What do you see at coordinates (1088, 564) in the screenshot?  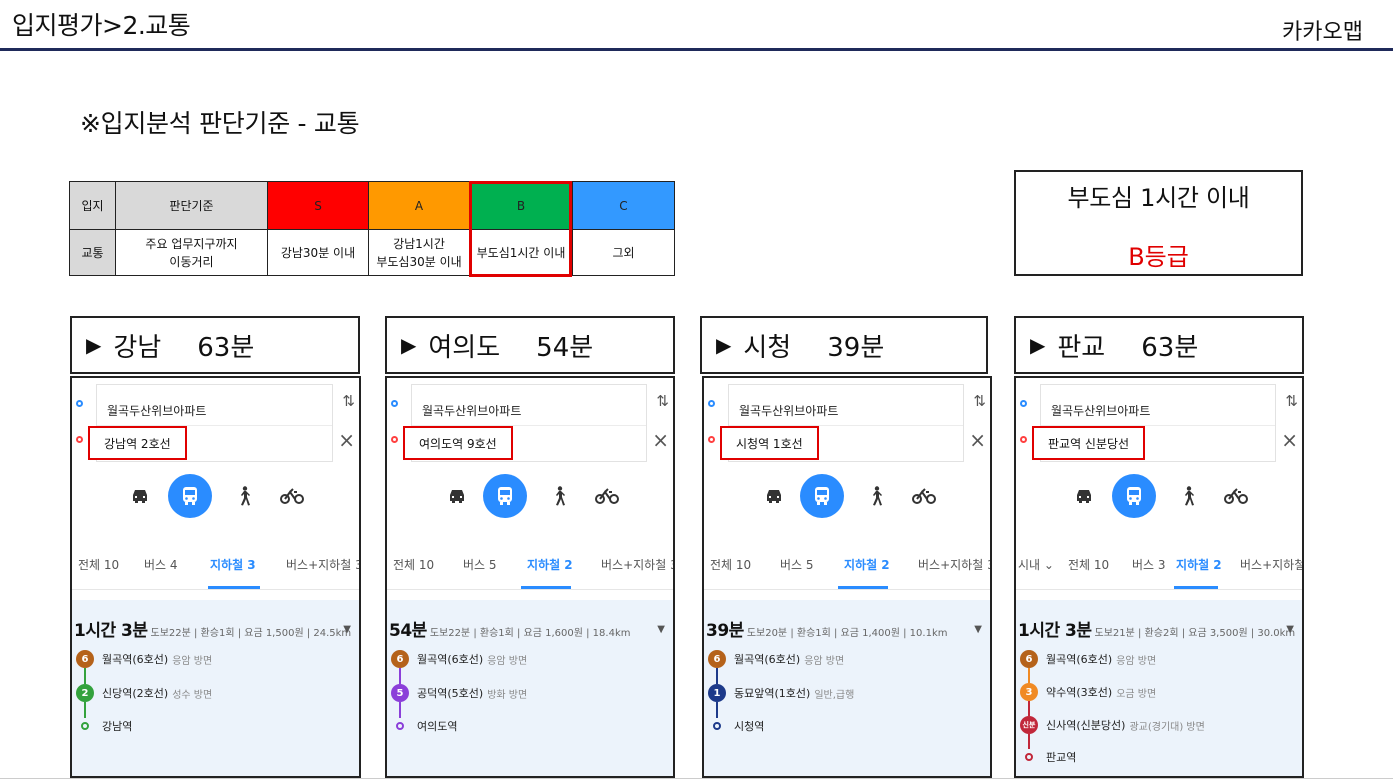 I see `tab-1: 전체 10` at bounding box center [1088, 564].